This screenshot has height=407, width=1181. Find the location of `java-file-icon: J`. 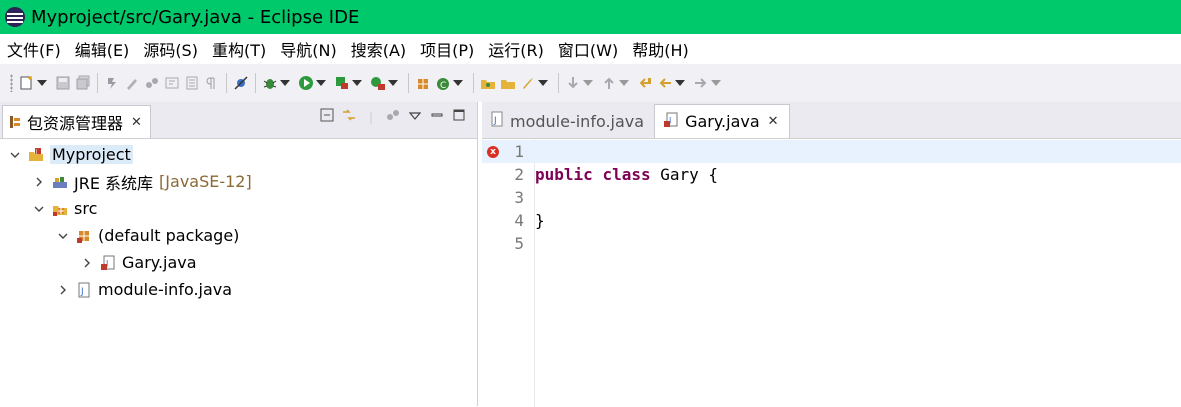

java-file-icon: J is located at coordinates (84, 290).